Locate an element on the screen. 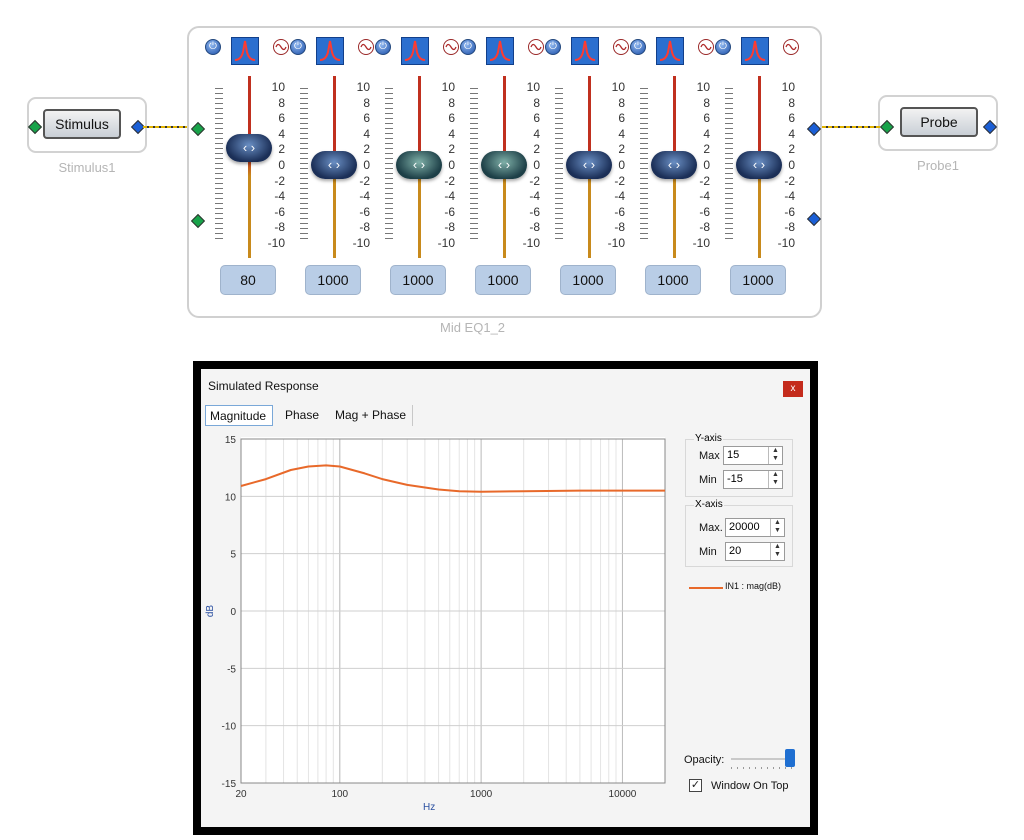  xmin-input: 20 ▲ ▼ is located at coordinates (755, 551).